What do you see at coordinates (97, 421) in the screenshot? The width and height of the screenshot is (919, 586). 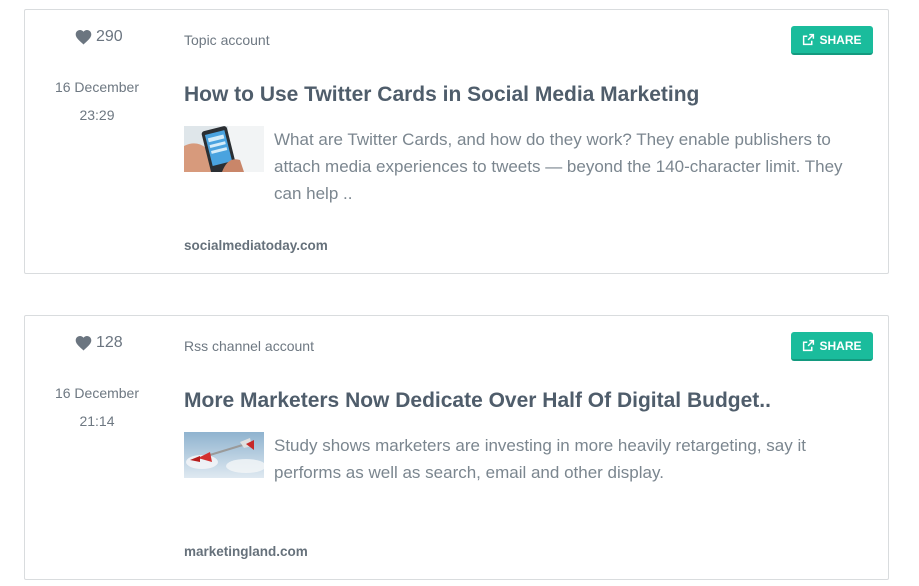 I see `post-time: 21:14` at bounding box center [97, 421].